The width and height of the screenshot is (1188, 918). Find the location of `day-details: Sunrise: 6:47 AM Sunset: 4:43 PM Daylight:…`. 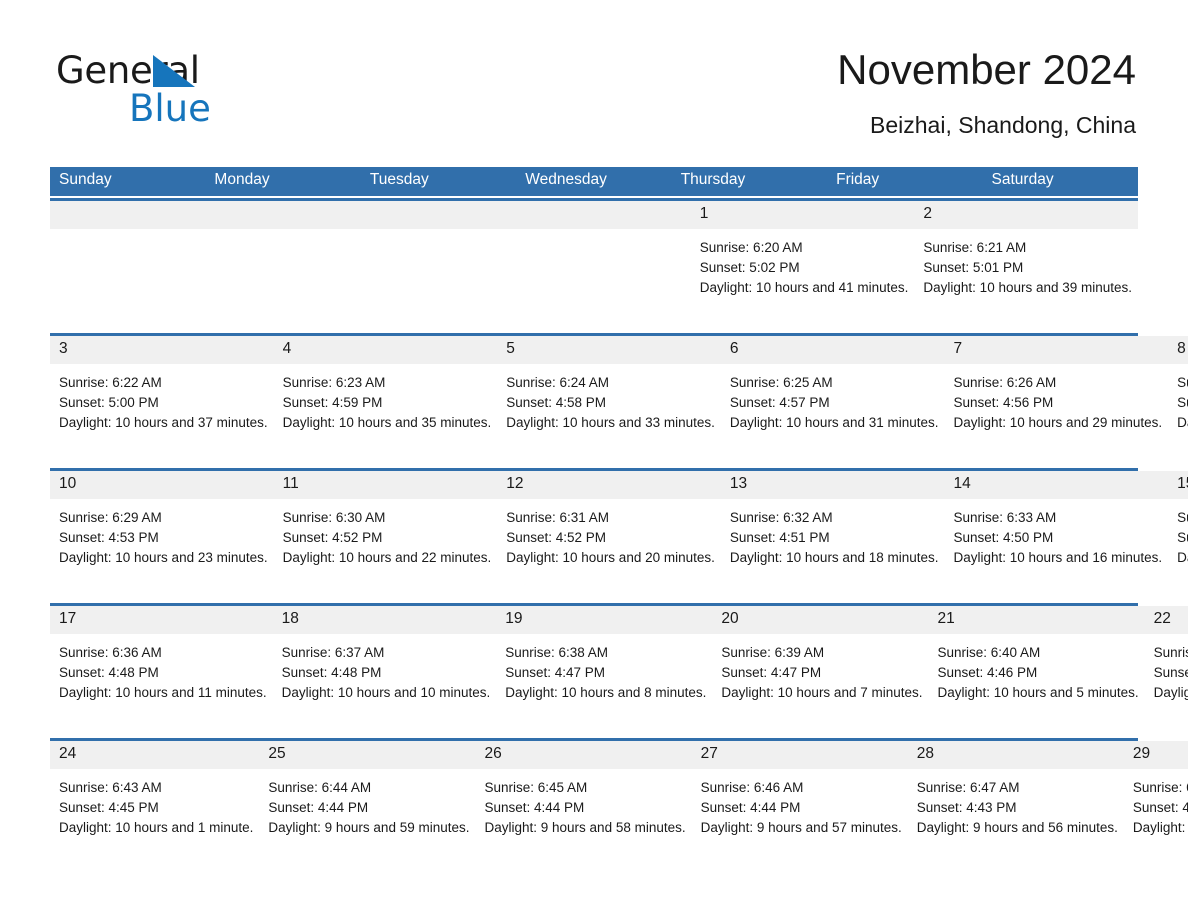

day-details: Sunrise: 6:47 AM Sunset: 4:43 PM Daylight:… is located at coordinates (1016, 803).